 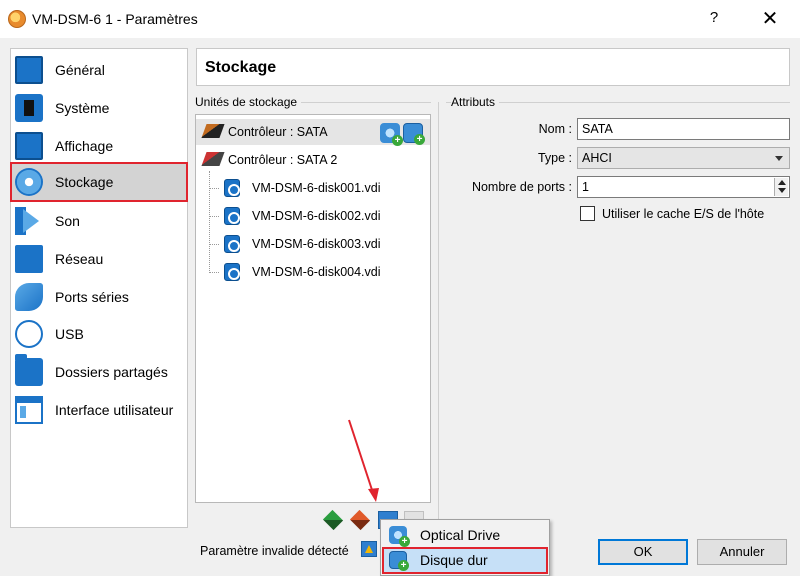 What do you see at coordinates (316, 216) in the screenshot?
I see `disk-label: VM-DSM-6-disk002.vdi` at bounding box center [316, 216].